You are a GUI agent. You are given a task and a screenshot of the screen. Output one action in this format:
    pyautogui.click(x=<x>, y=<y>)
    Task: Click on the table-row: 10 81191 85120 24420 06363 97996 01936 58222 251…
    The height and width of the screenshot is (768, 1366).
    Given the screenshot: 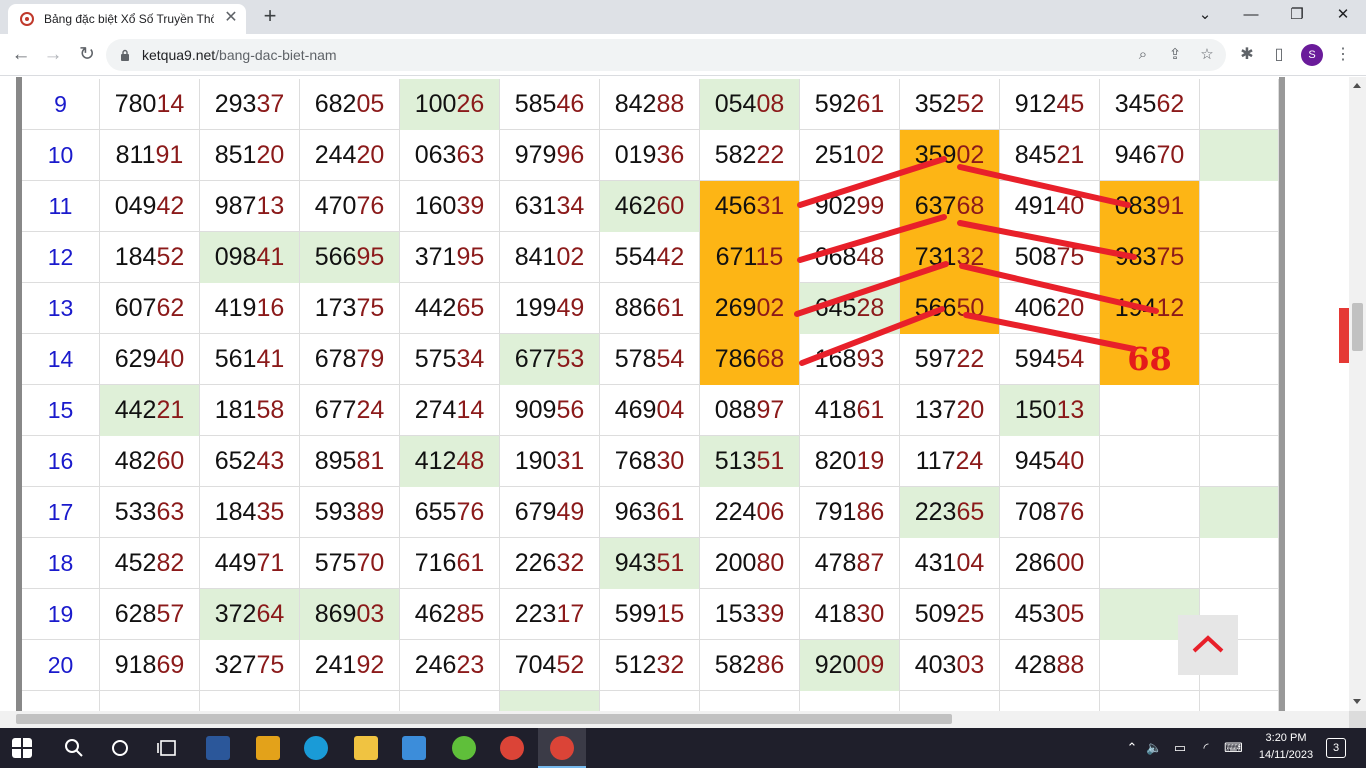 What is the action you would take?
    pyautogui.click(x=650, y=155)
    